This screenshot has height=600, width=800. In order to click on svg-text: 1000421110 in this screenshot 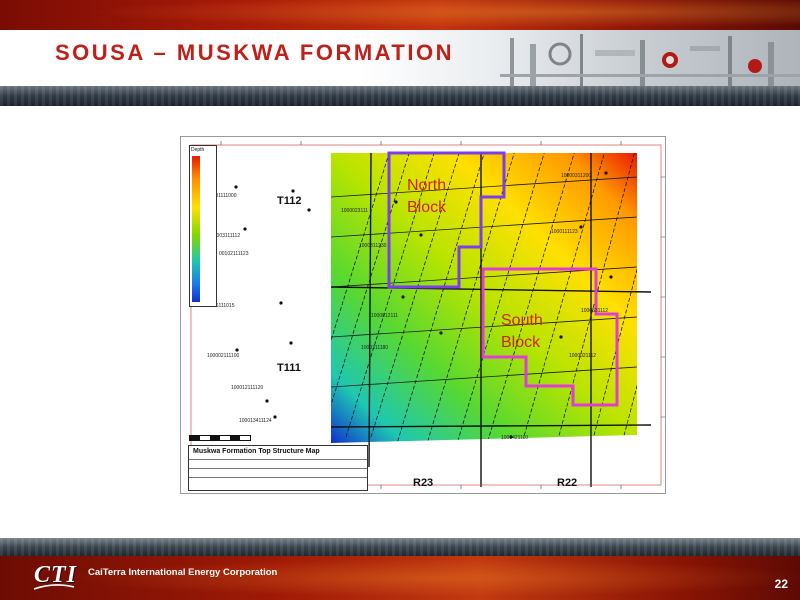, I will do `click(514, 438)`.